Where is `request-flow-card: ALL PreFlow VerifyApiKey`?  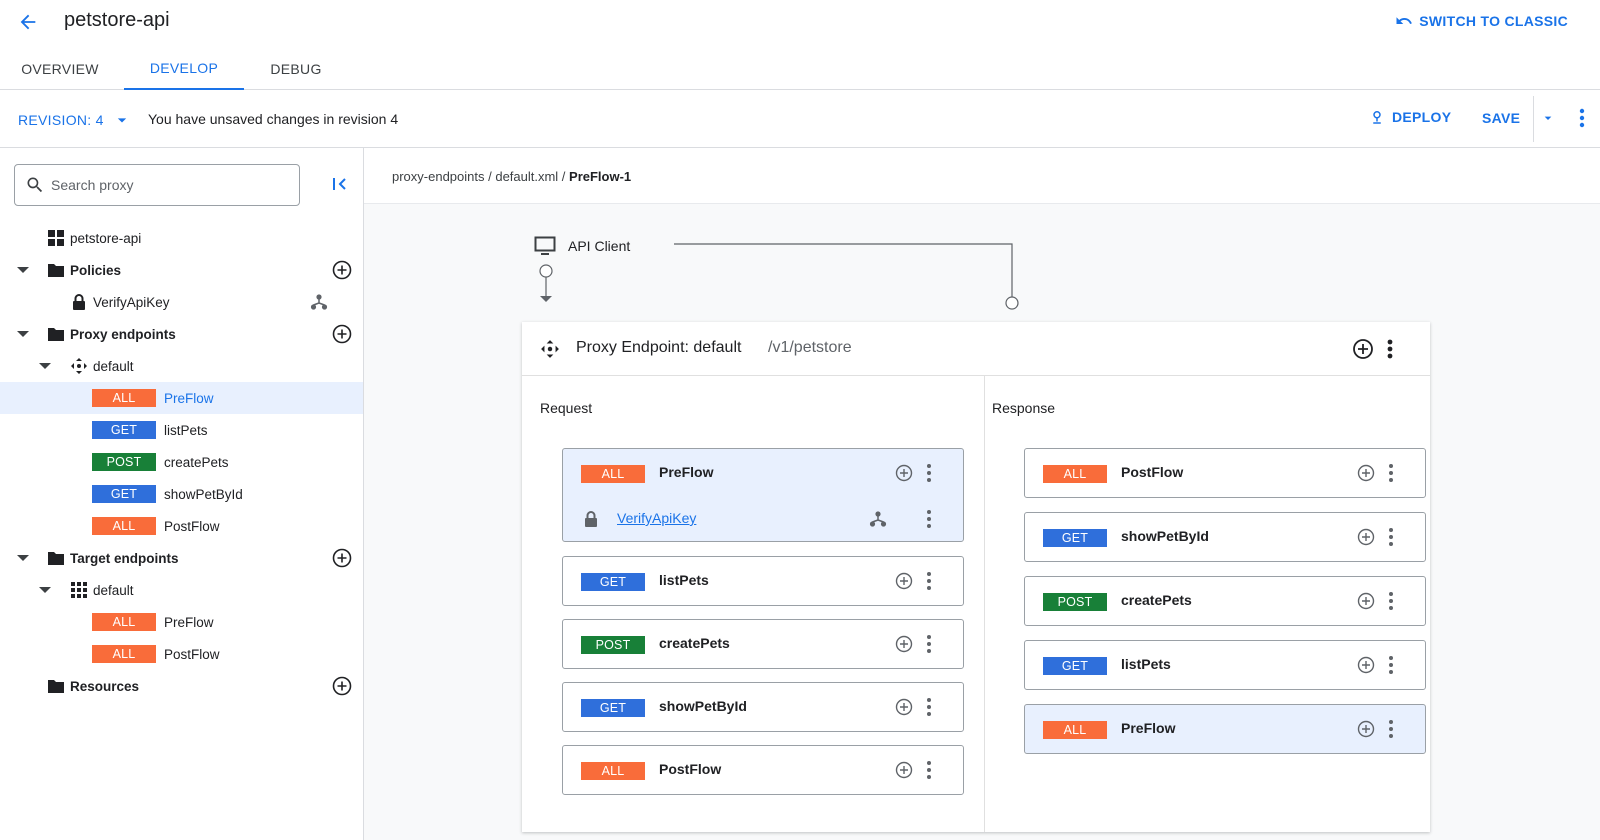 request-flow-card: ALL PreFlow VerifyApiKey is located at coordinates (763, 495).